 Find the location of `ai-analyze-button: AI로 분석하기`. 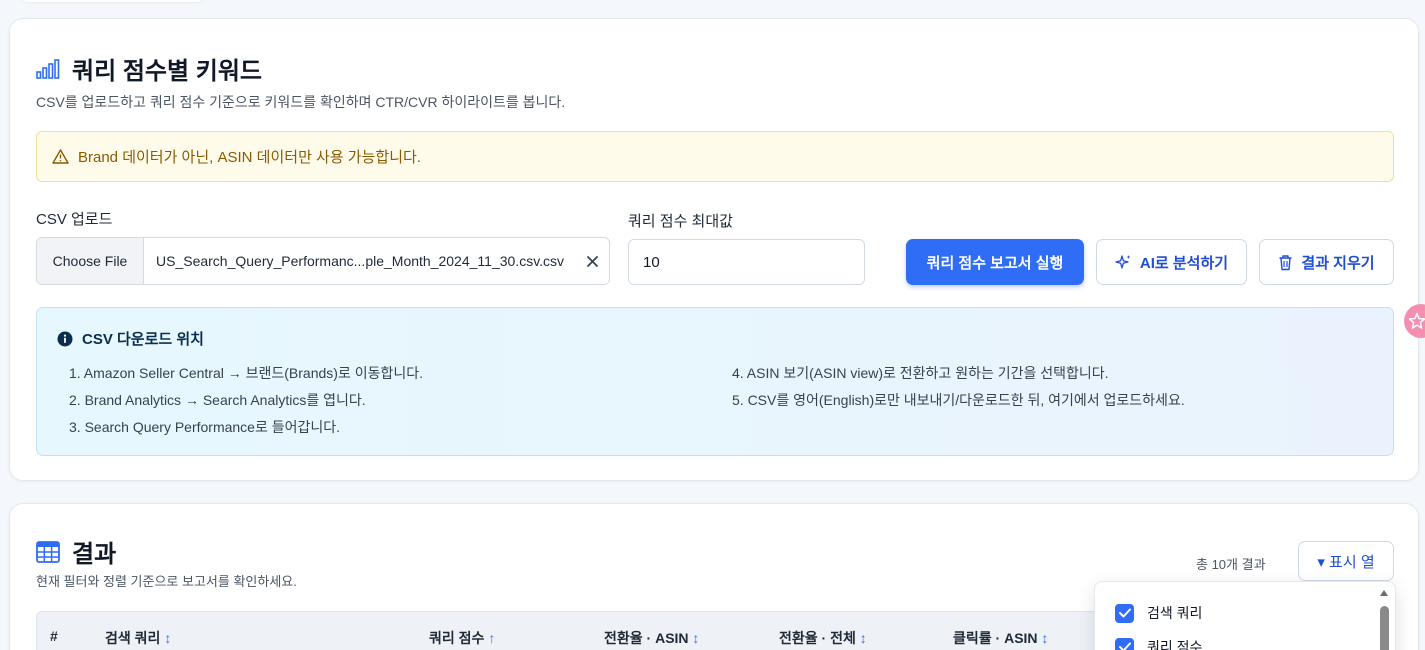

ai-analyze-button: AI로 분석하기 is located at coordinates (1171, 262).